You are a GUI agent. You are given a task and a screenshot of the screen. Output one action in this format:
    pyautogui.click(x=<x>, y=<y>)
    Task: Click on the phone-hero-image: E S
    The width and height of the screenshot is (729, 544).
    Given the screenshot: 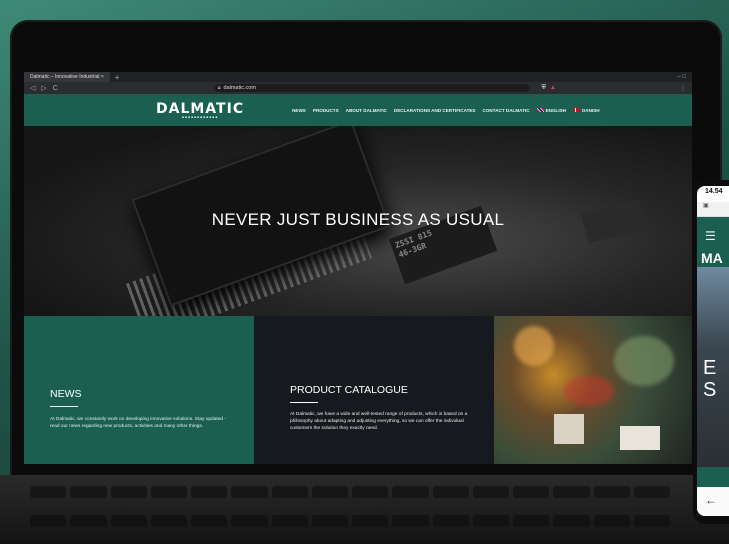 What is the action you would take?
    pyautogui.click(x=713, y=367)
    